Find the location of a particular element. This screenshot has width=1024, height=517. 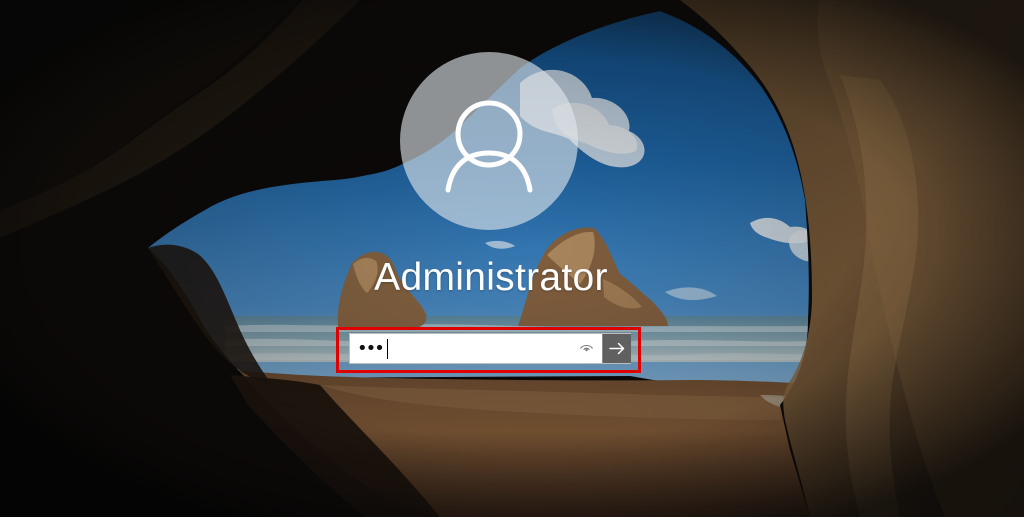

user-avatar is located at coordinates (489, 141).